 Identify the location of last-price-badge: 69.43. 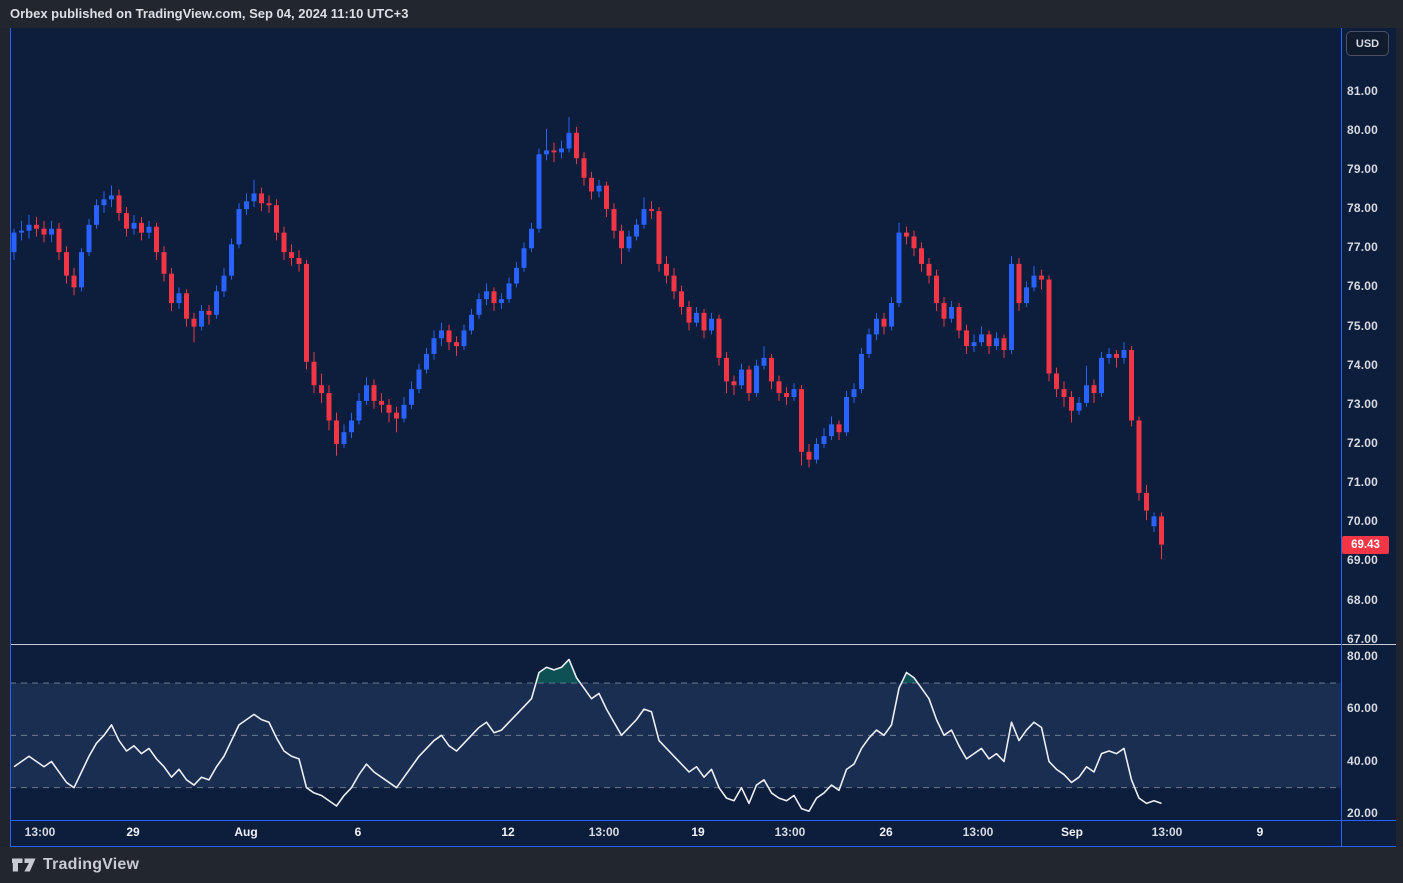
(1365, 545).